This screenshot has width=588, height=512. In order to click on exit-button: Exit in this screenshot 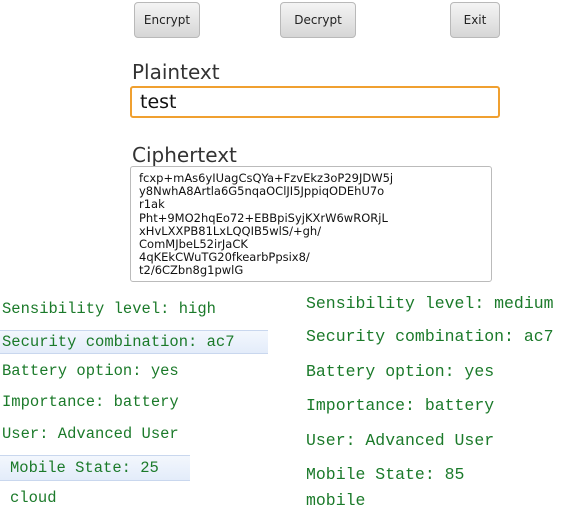, I will do `click(475, 20)`.